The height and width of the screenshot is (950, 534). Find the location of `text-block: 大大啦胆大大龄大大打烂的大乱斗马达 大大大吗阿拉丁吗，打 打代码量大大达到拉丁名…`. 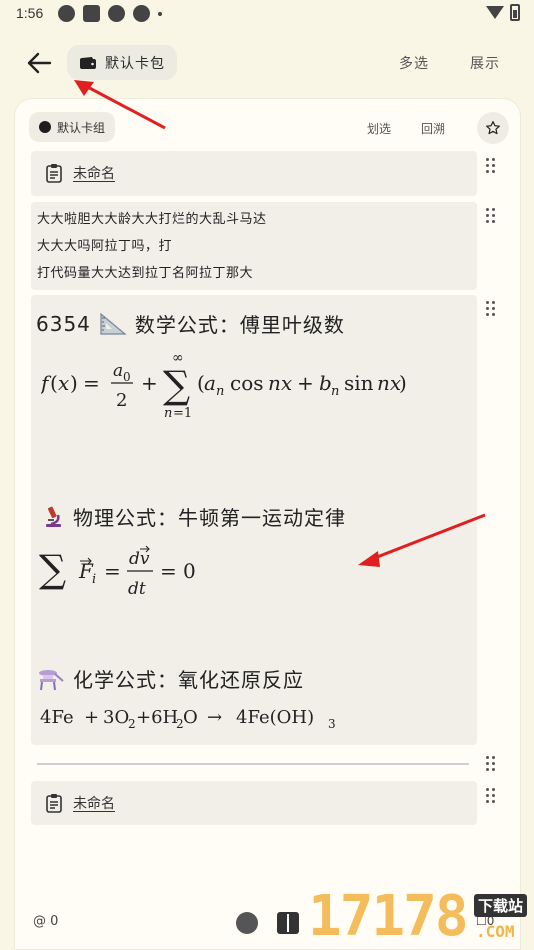

text-block: 大大啦胆大大龄大大打烂的大乱斗马达 大大大吗阿拉丁吗，打 打代码量大大达到拉丁名… is located at coordinates (254, 246).